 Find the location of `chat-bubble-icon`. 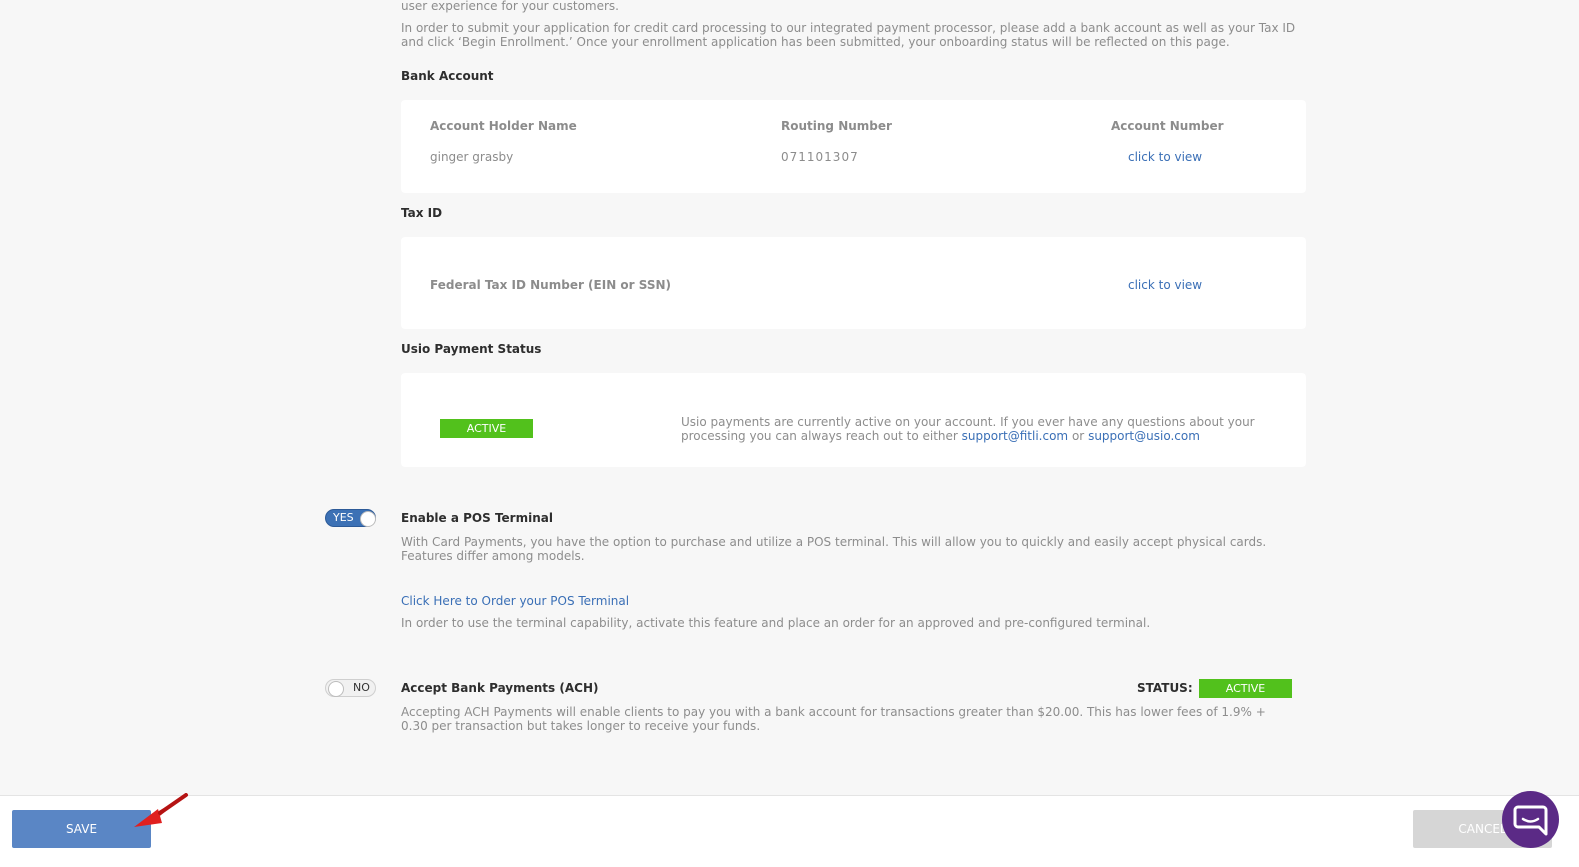

chat-bubble-icon is located at coordinates (1530, 820).